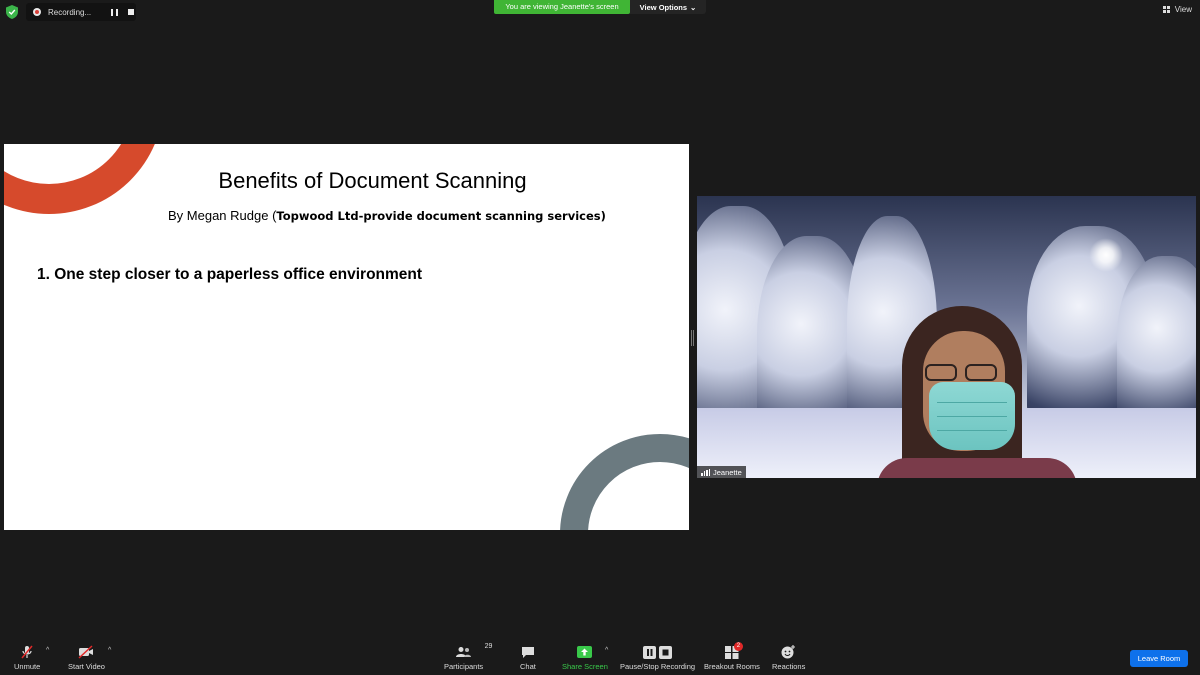  What do you see at coordinates (585, 666) in the screenshot?
I see `share-screen-label: Share Screen` at bounding box center [585, 666].